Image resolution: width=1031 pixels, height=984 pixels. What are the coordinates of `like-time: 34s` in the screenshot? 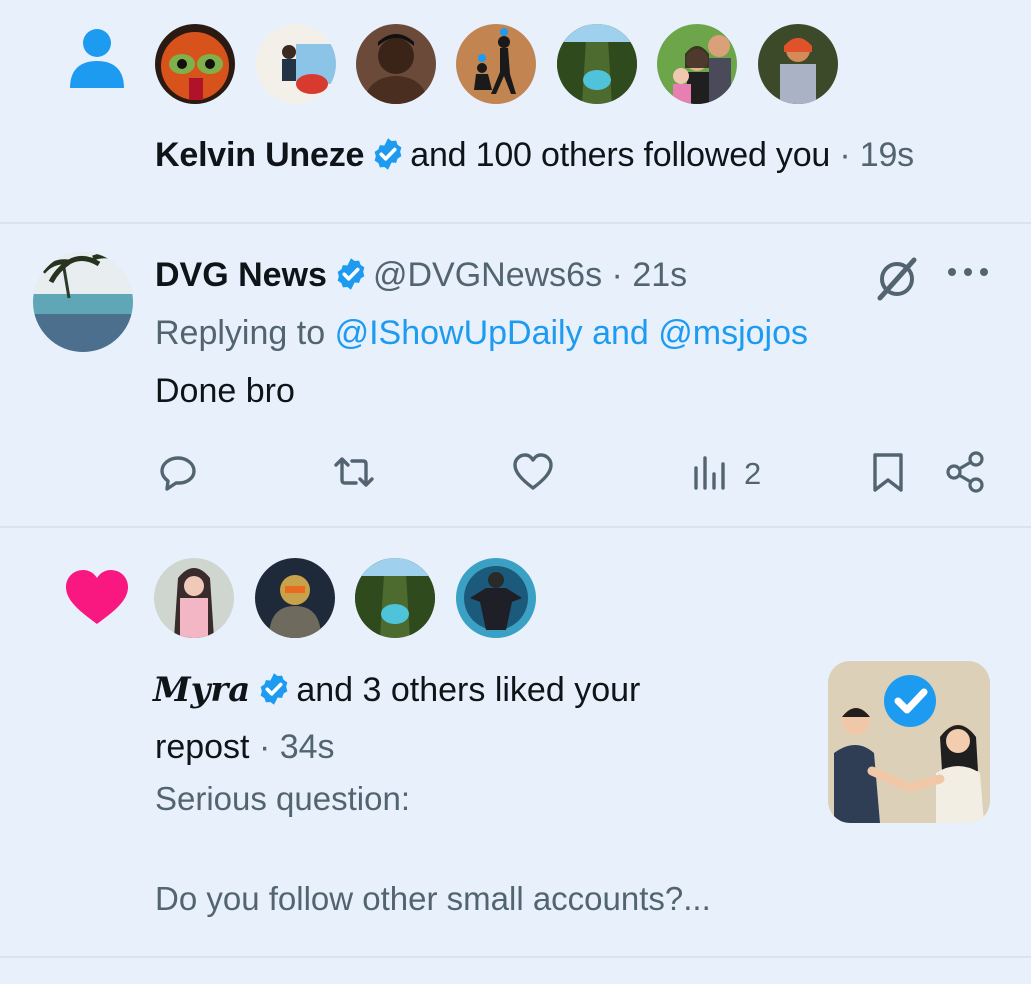 It's located at (307, 747).